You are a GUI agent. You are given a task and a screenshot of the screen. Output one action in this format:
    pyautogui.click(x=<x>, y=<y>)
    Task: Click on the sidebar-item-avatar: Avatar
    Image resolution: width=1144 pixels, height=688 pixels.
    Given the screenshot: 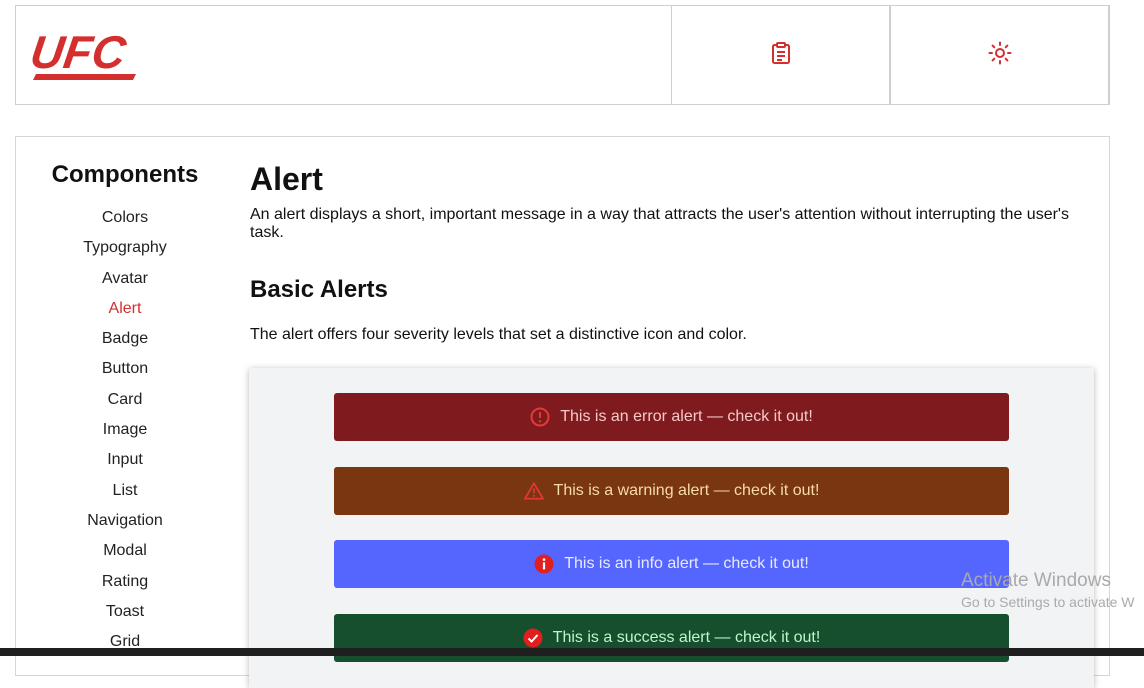 What is the action you would take?
    pyautogui.click(x=125, y=282)
    